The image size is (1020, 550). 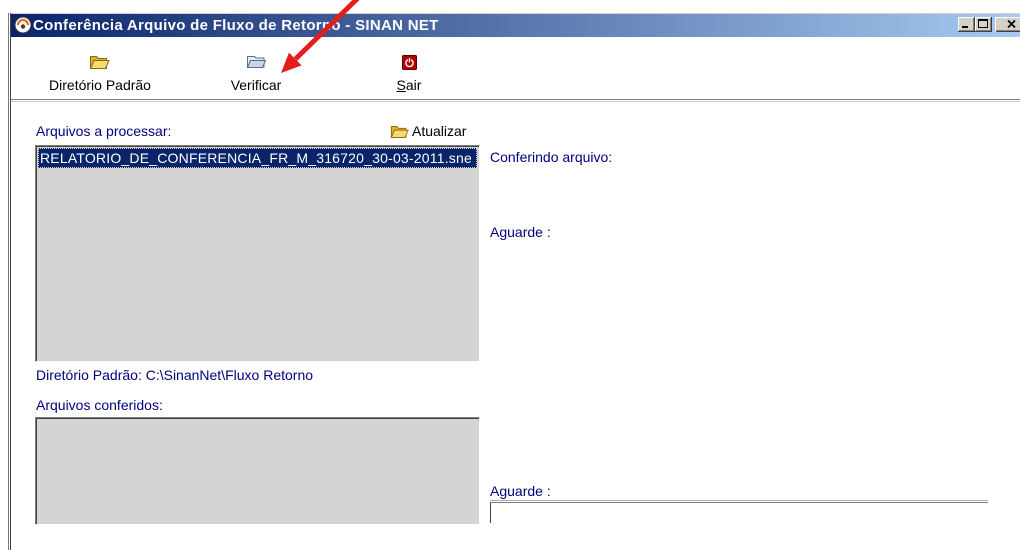 What do you see at coordinates (100, 85) in the screenshot?
I see `default-directory-label: Diretório Padrão` at bounding box center [100, 85].